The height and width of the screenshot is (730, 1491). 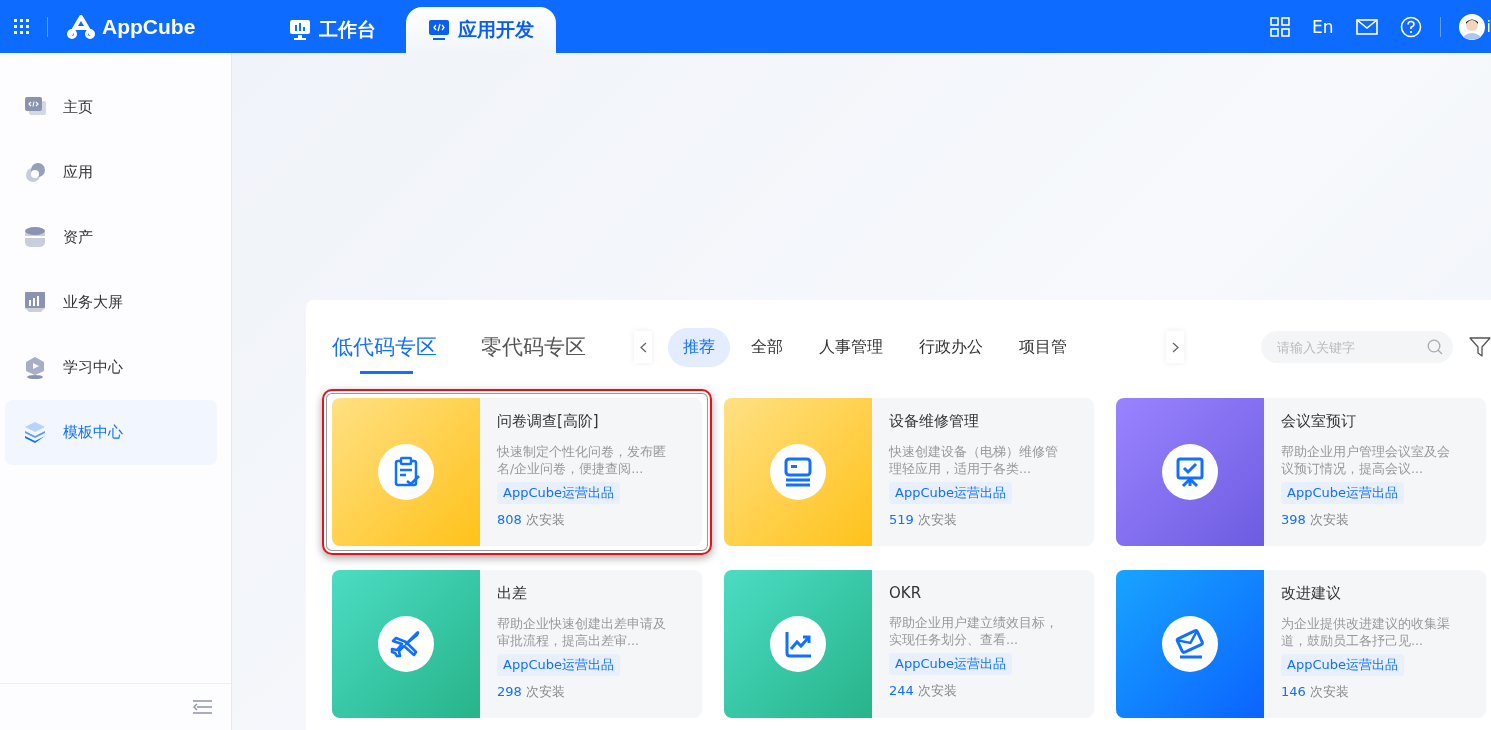 I want to click on template-card: OKR 帮助企业用户建立绩效目标，实现任务划分、查看... AppCube运营出品 244 次安装, so click(x=909, y=644).